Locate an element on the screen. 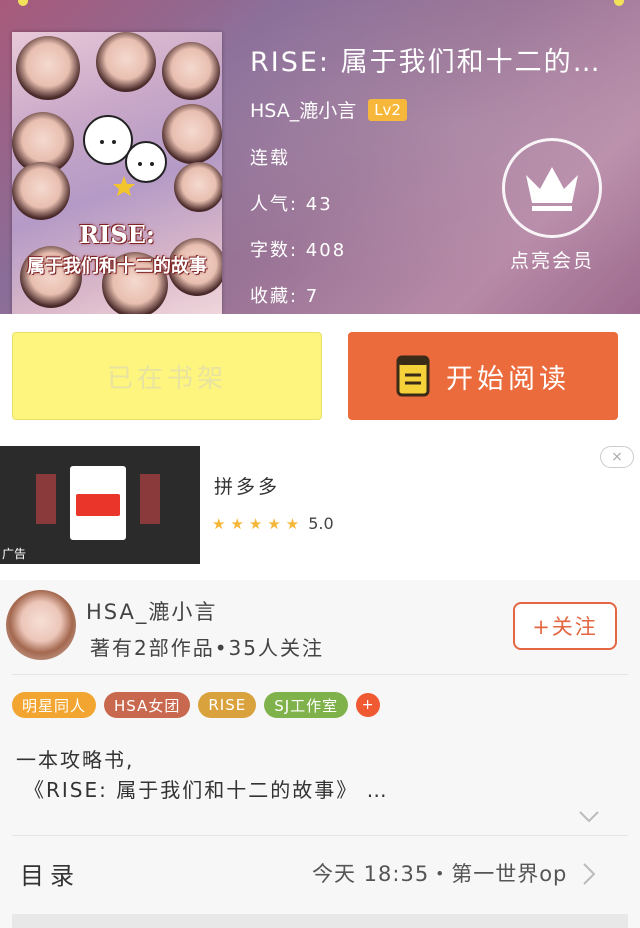  cover-title-line1: RISE: is located at coordinates (117, 234).